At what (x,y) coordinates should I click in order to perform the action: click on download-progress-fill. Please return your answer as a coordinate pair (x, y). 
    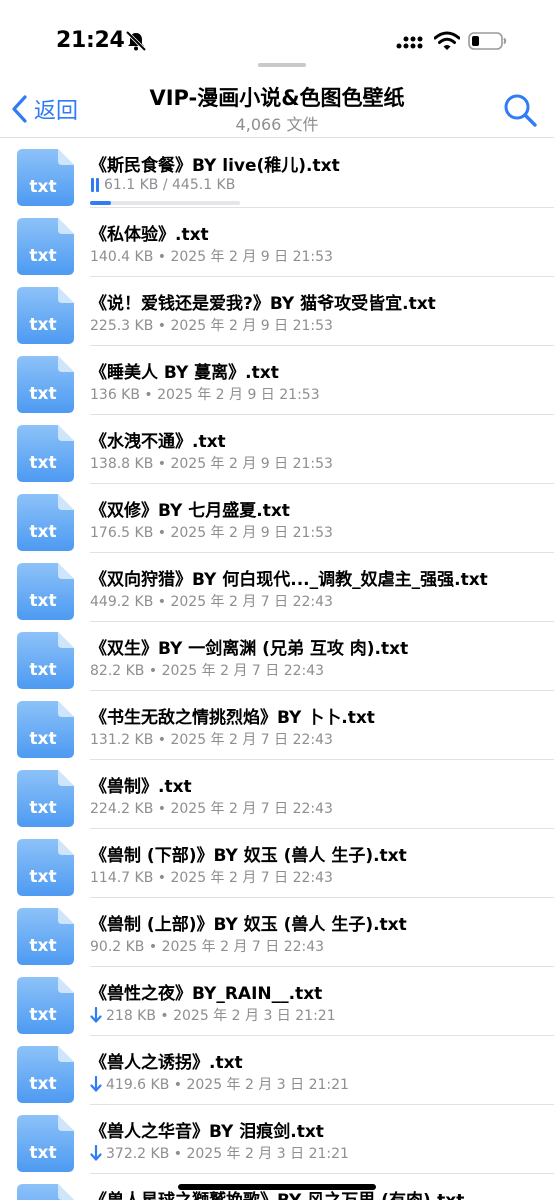
    Looking at the image, I should click on (100, 203).